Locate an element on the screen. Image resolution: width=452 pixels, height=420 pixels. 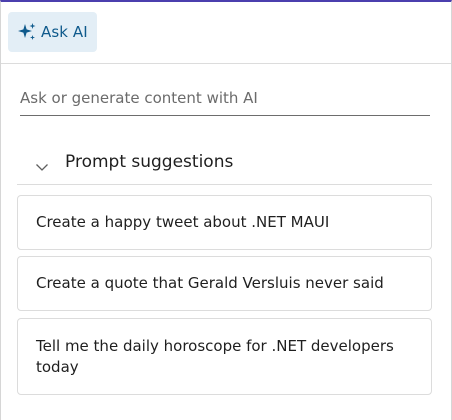
prompt-suggestions-title: Prompt suggestions is located at coordinates (149, 161).